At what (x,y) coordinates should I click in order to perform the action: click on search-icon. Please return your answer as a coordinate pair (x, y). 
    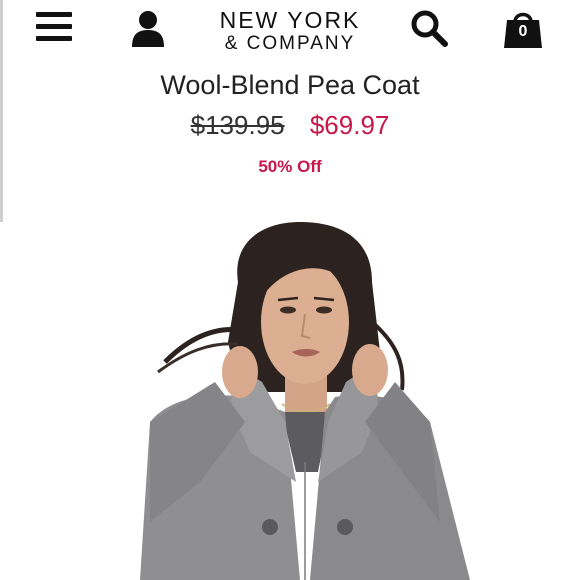
    Looking at the image, I should click on (429, 28).